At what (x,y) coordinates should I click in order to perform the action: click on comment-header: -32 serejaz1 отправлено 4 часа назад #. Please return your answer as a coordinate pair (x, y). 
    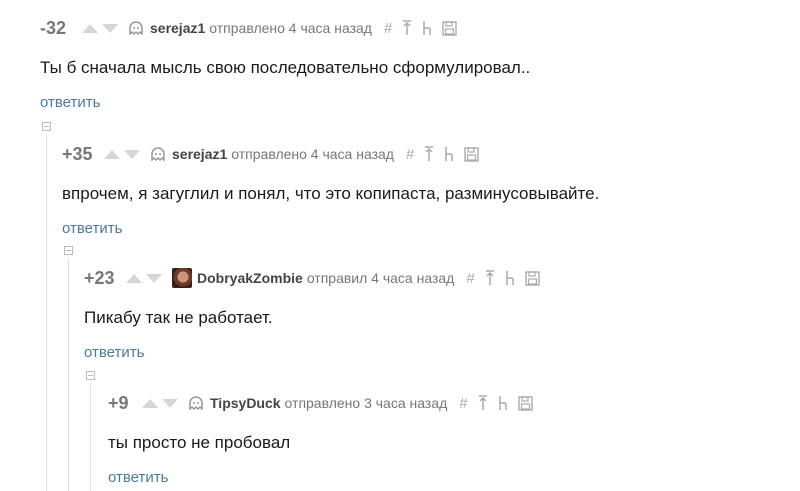
    Looking at the image, I should click on (420, 28).